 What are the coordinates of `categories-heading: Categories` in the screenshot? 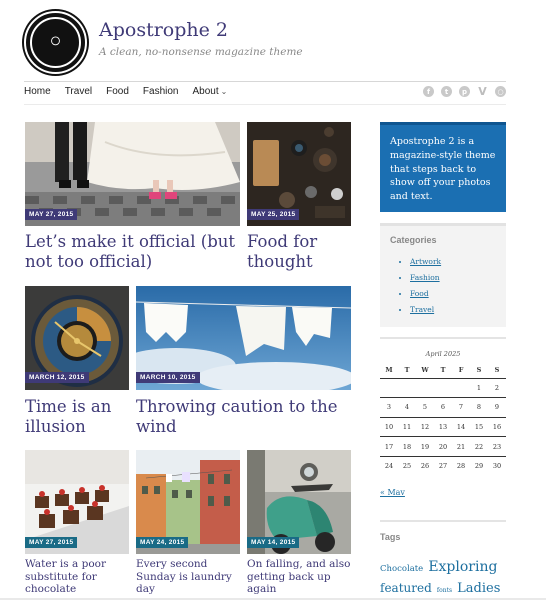 It's located at (413, 240).